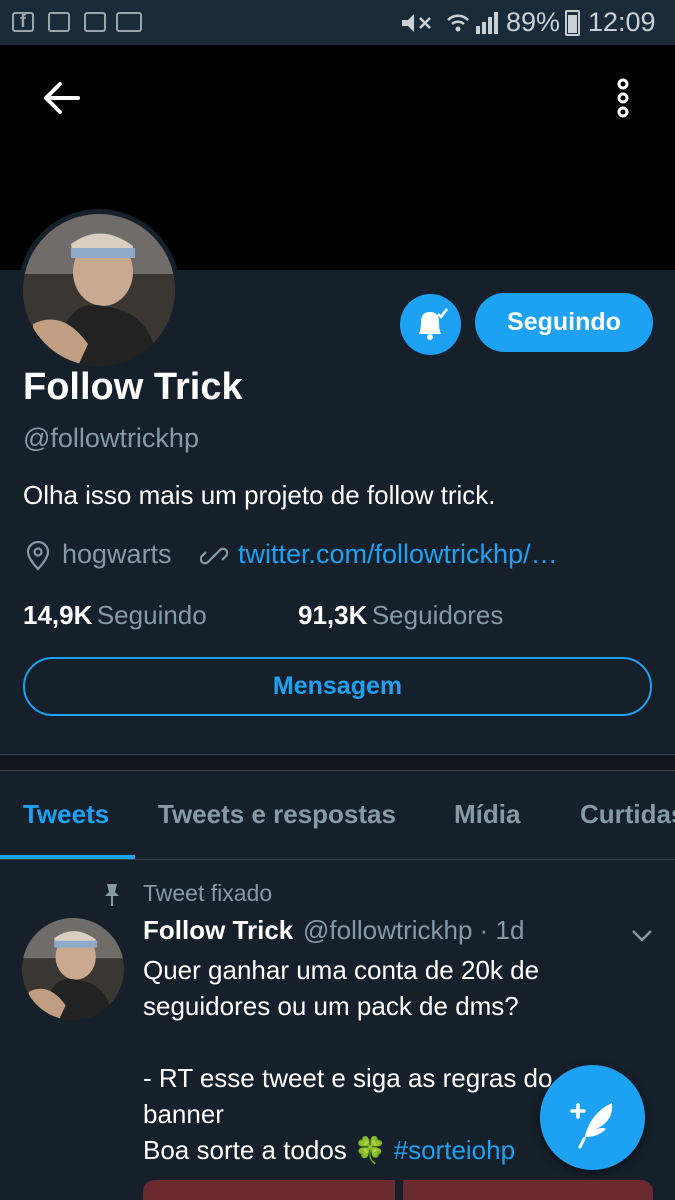  Describe the element at coordinates (591, 1126) in the screenshot. I see `compose-feather-icon` at that location.